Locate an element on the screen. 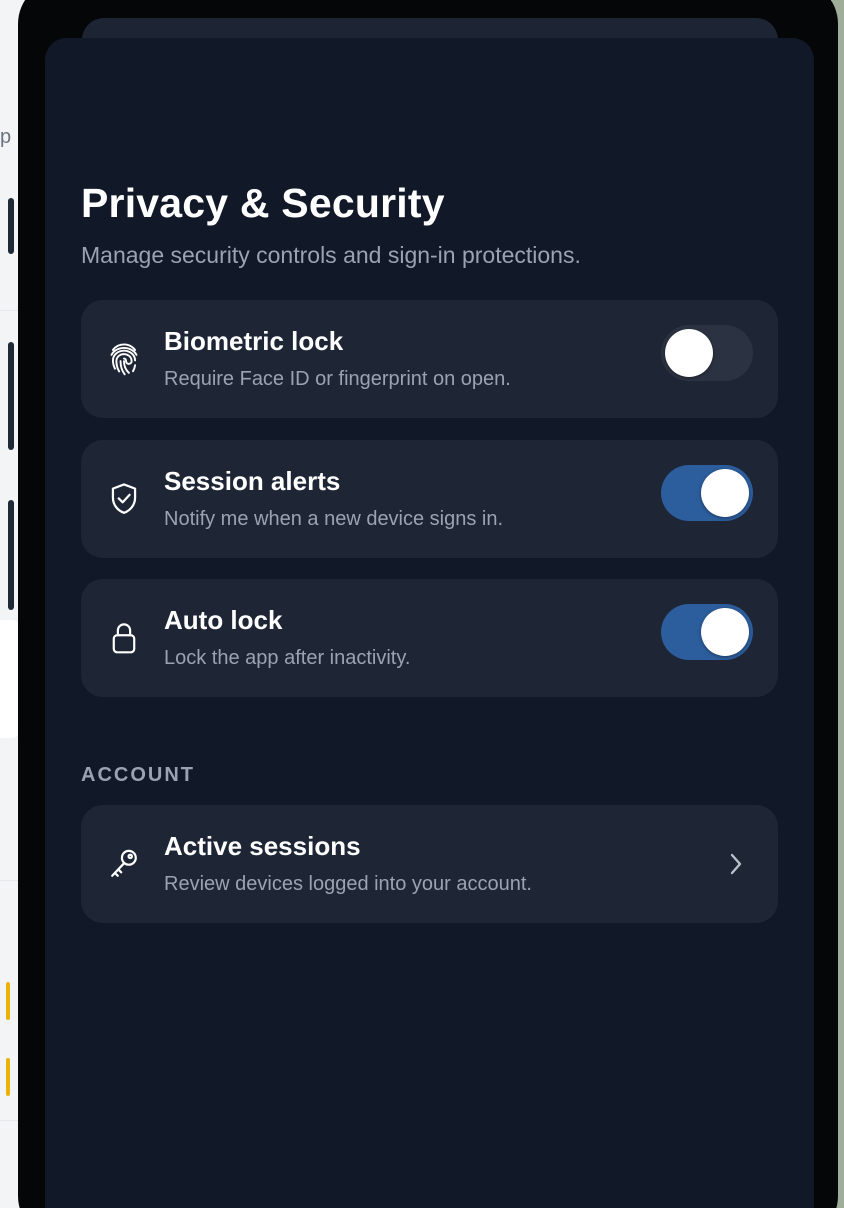  session-alerts-toggle is located at coordinates (707, 493).